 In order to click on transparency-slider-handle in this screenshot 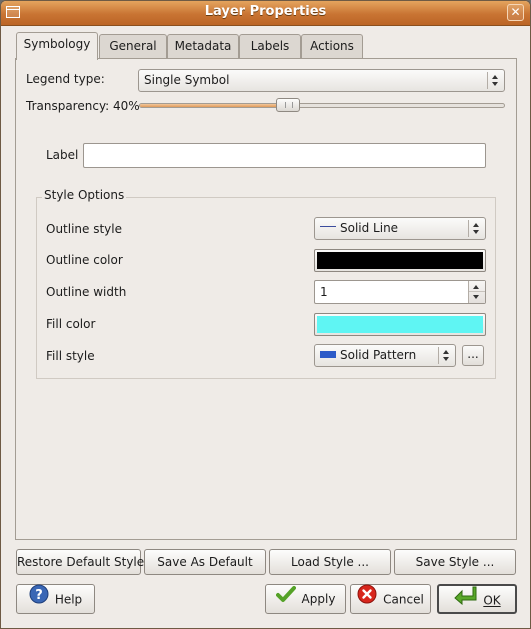, I will do `click(288, 105)`.